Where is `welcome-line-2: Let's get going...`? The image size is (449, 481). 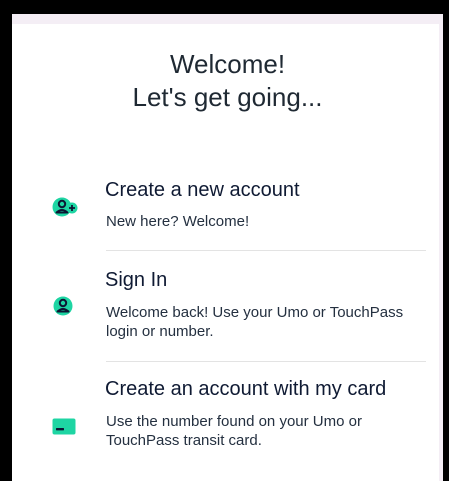 welcome-line-2: Let's get going... is located at coordinates (227, 97).